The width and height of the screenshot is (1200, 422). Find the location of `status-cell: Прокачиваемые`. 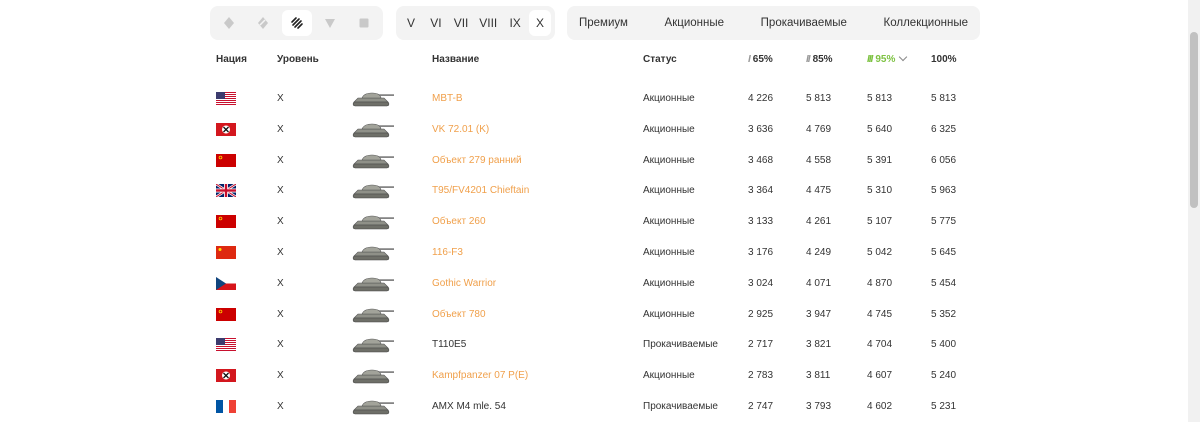

status-cell: Прокачиваемые is located at coordinates (680, 345).